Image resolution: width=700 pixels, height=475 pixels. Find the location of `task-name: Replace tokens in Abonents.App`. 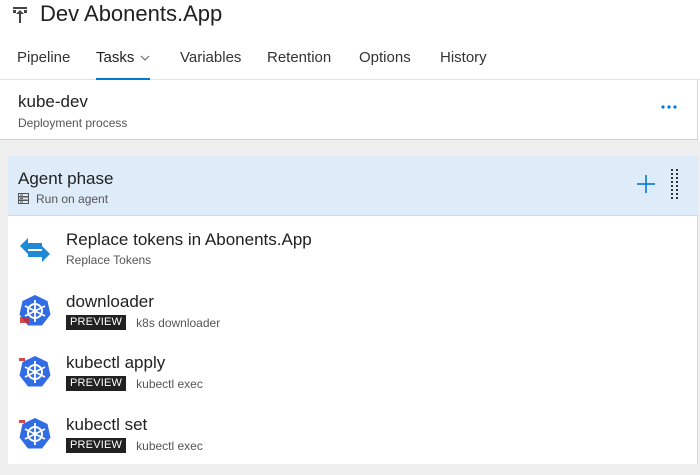

task-name: Replace tokens in Abonents.App is located at coordinates (189, 239).